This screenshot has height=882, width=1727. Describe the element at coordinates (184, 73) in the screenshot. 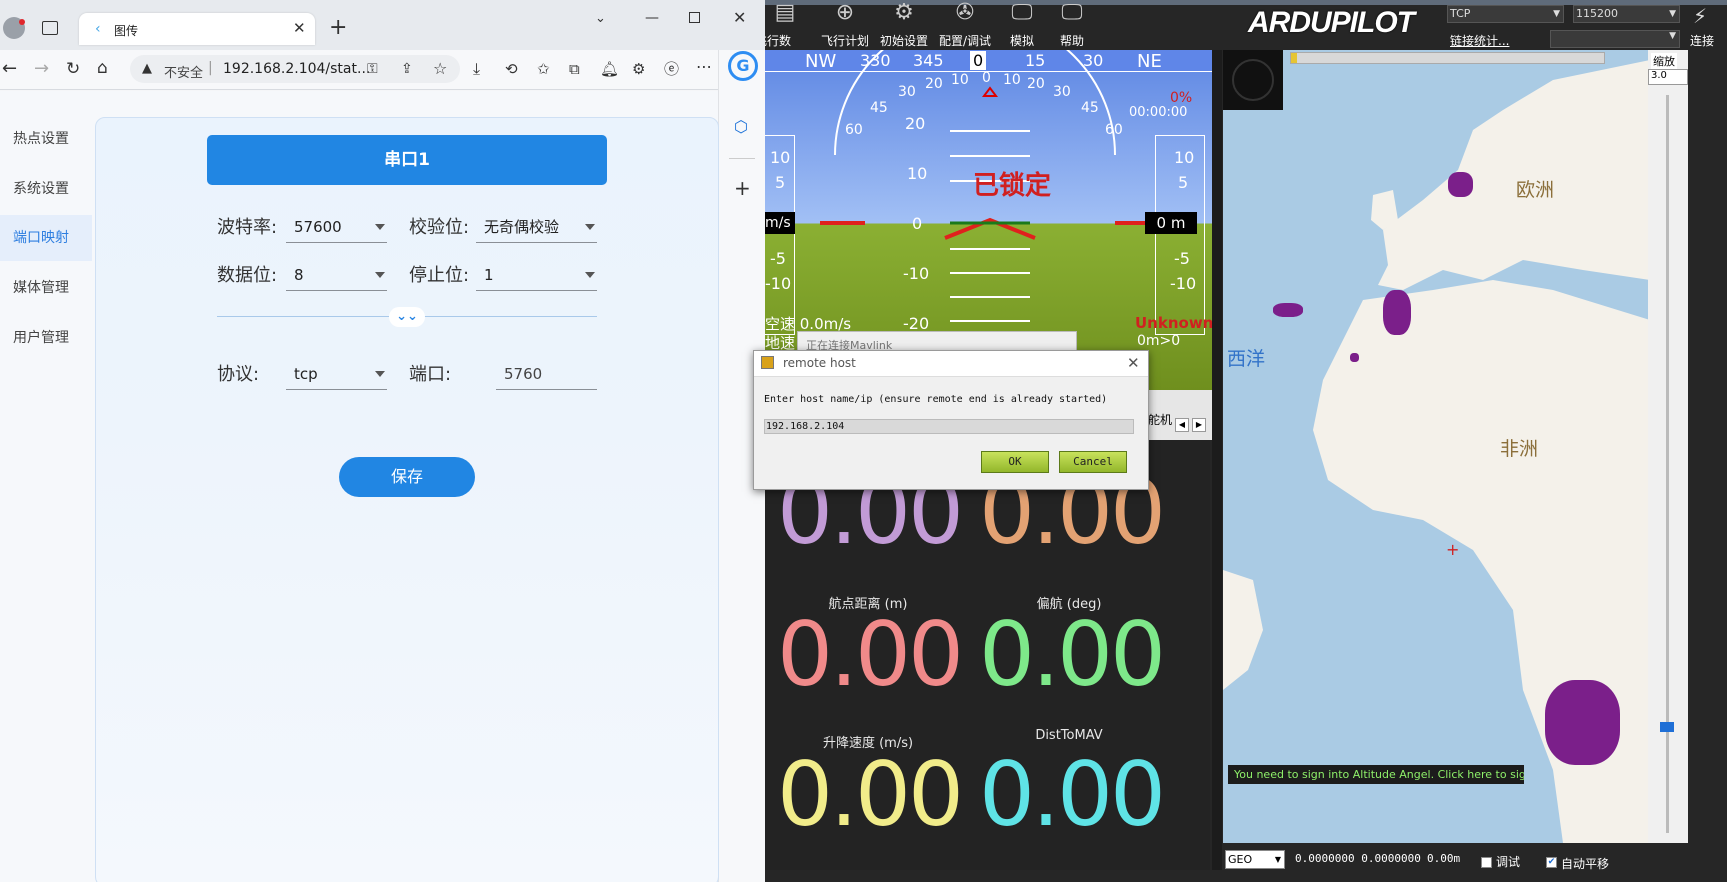

I see `security-label: 不安全` at that location.